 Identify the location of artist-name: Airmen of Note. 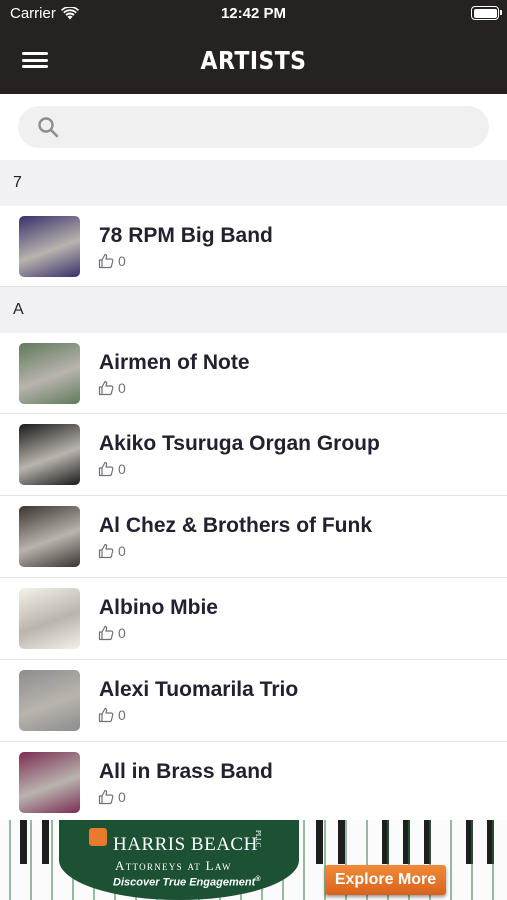
(174, 362).